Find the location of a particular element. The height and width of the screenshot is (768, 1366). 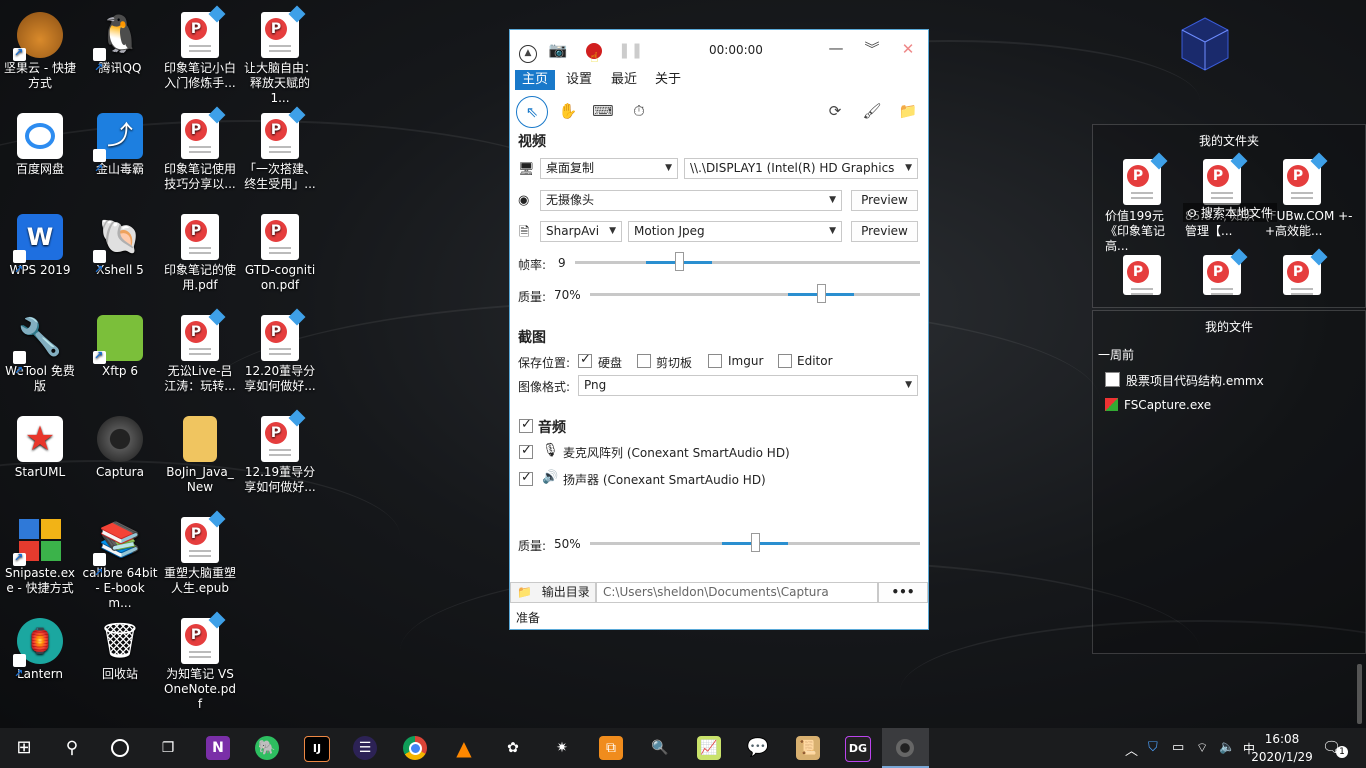

desktop-icon-jianguoyun: 坚果云 - 快捷方式 is located at coordinates (40, 51).